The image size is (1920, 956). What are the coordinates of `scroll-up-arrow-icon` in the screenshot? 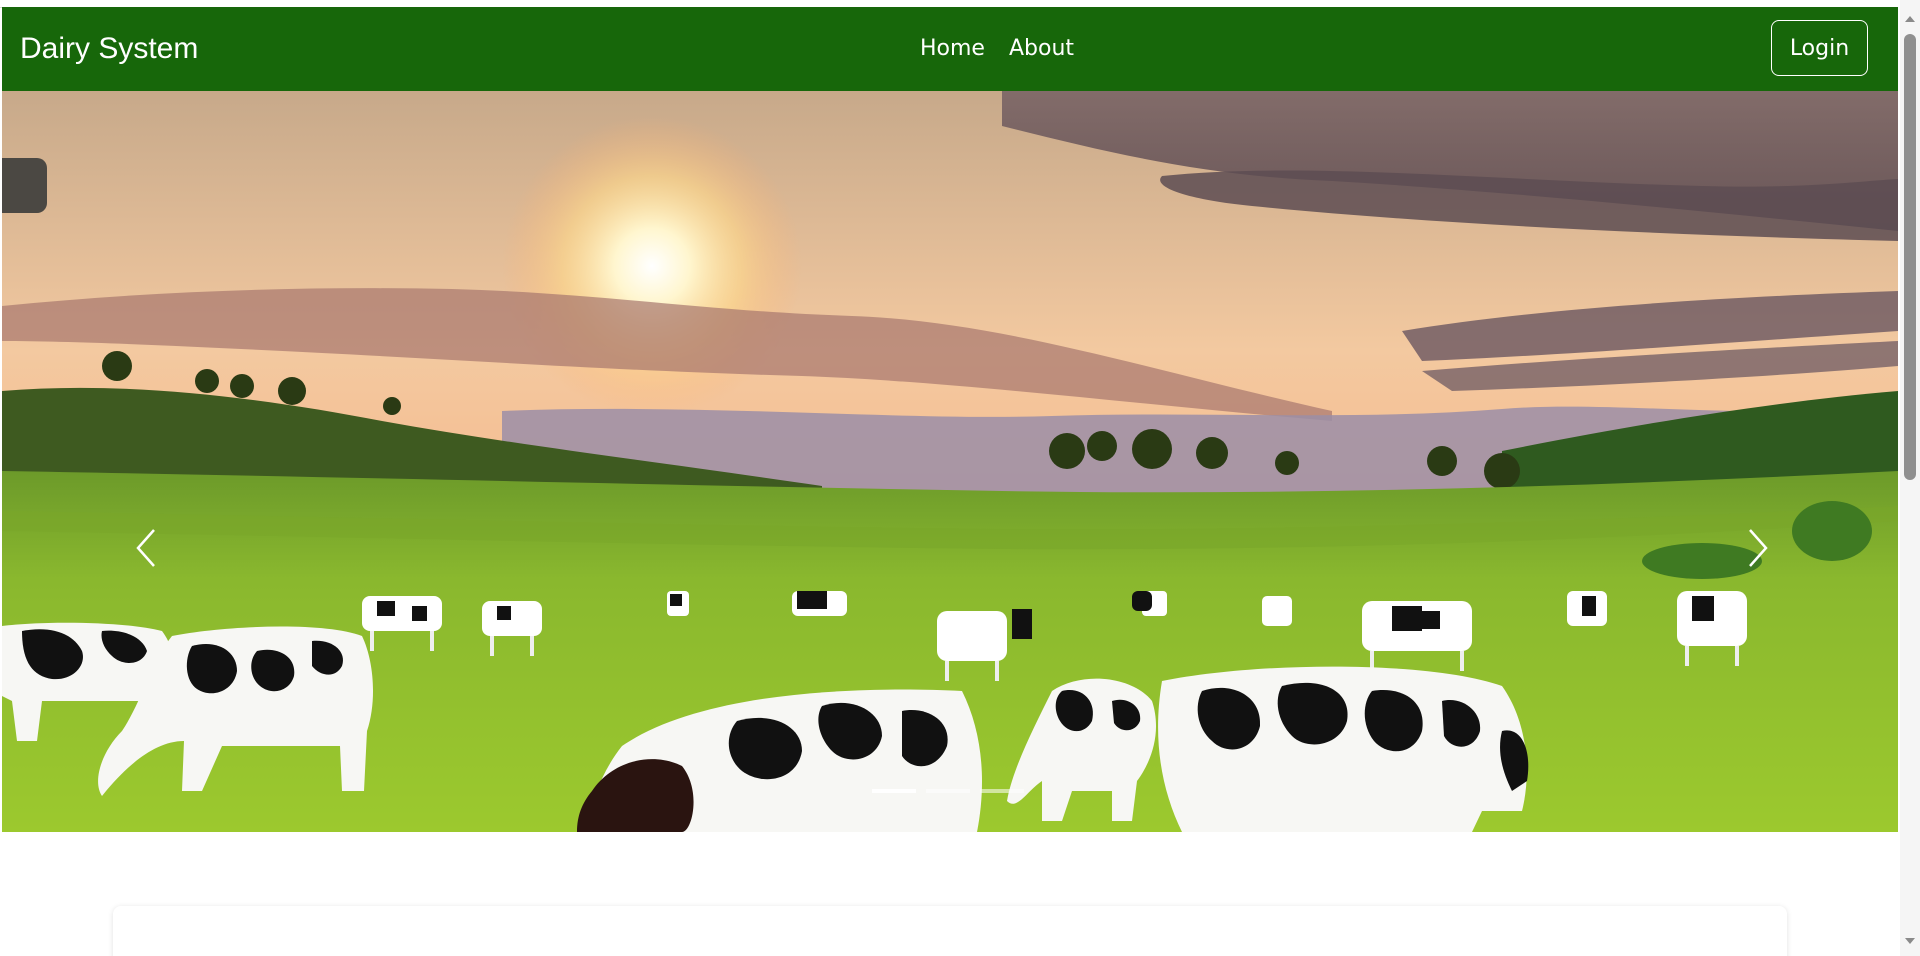 It's located at (1910, 19).